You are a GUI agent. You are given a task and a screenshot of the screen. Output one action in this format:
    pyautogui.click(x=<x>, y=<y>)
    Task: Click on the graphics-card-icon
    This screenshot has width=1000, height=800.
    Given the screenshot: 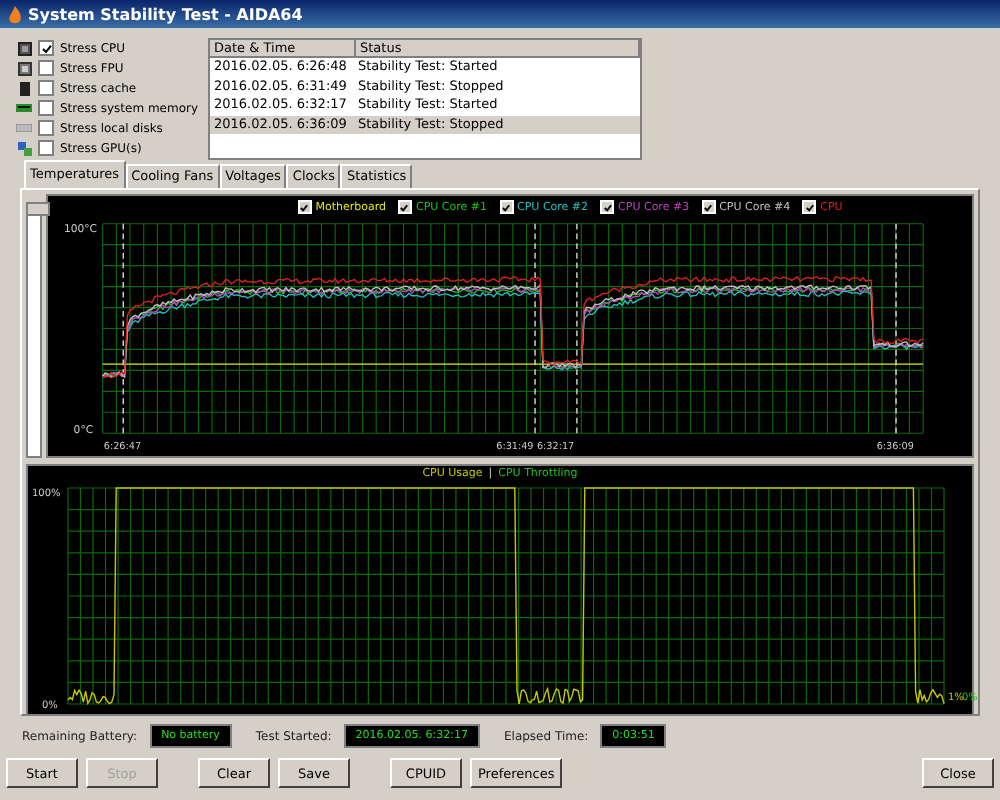 What is the action you would take?
    pyautogui.click(x=24, y=148)
    